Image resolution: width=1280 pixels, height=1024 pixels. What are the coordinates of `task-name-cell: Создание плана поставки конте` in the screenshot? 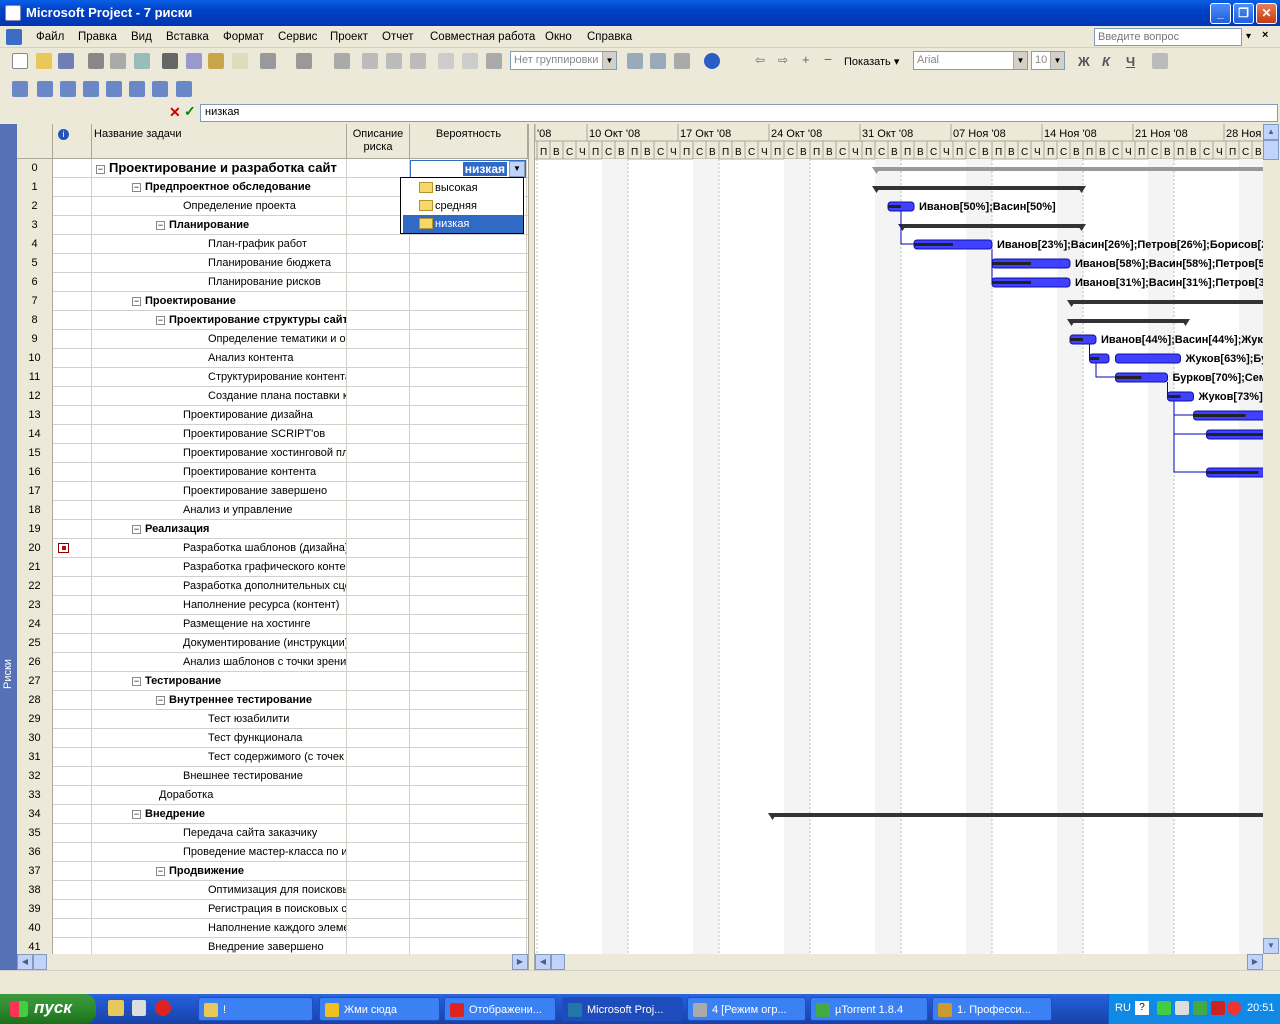 It's located at (219, 396).